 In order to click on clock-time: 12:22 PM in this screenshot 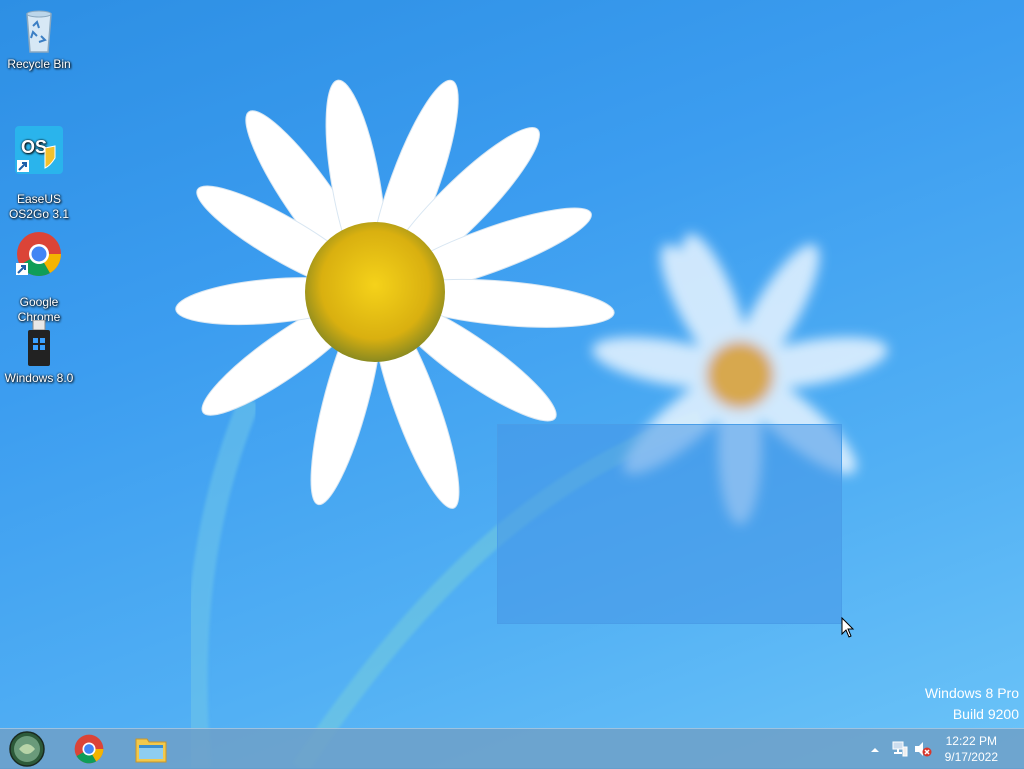, I will do `click(971, 741)`.